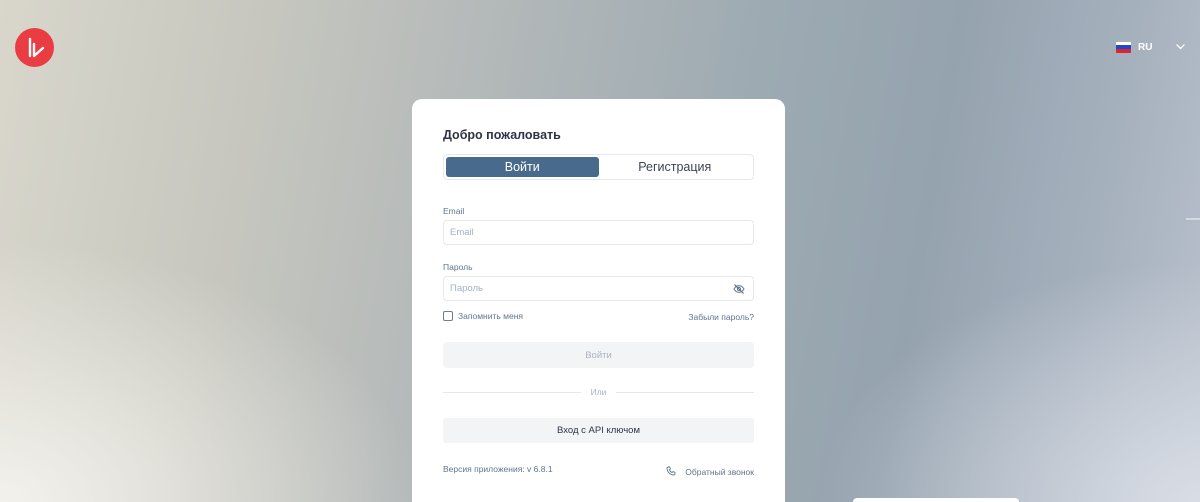 The height and width of the screenshot is (502, 1200). What do you see at coordinates (936, 500) in the screenshot?
I see `bottom-popup-edge` at bounding box center [936, 500].